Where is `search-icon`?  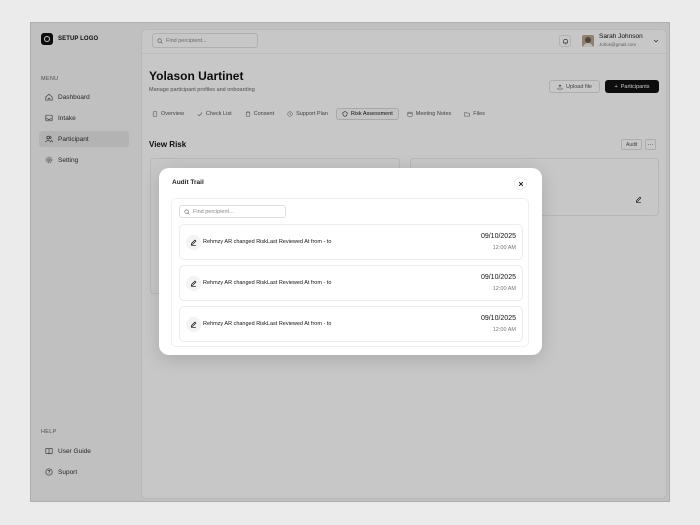 search-icon is located at coordinates (187, 211).